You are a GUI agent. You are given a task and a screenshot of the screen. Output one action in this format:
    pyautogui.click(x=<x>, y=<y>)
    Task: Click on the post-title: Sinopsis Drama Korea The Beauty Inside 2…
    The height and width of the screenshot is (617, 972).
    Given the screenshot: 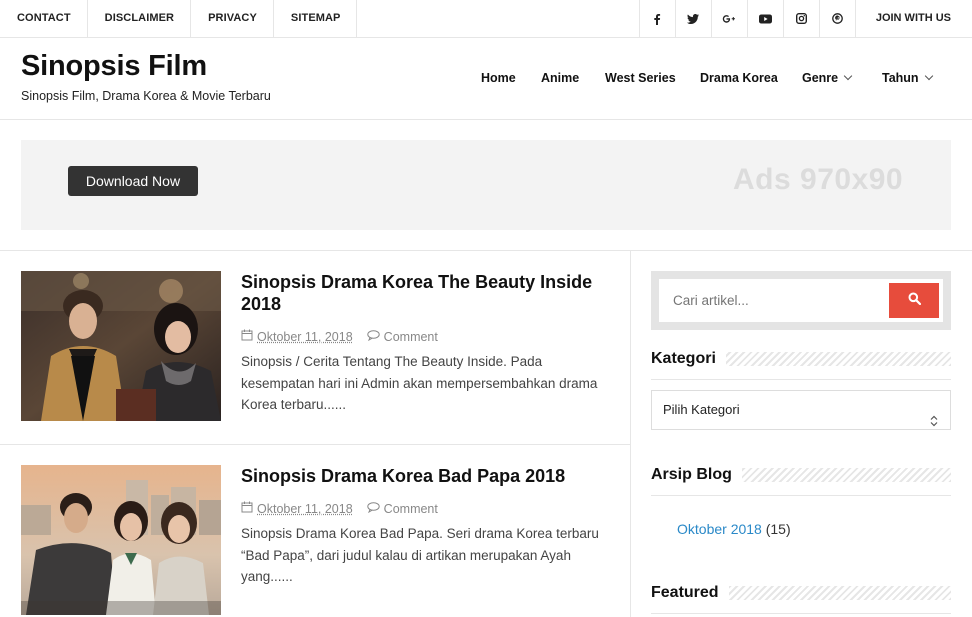 What is the action you would take?
    pyautogui.click(x=421, y=293)
    